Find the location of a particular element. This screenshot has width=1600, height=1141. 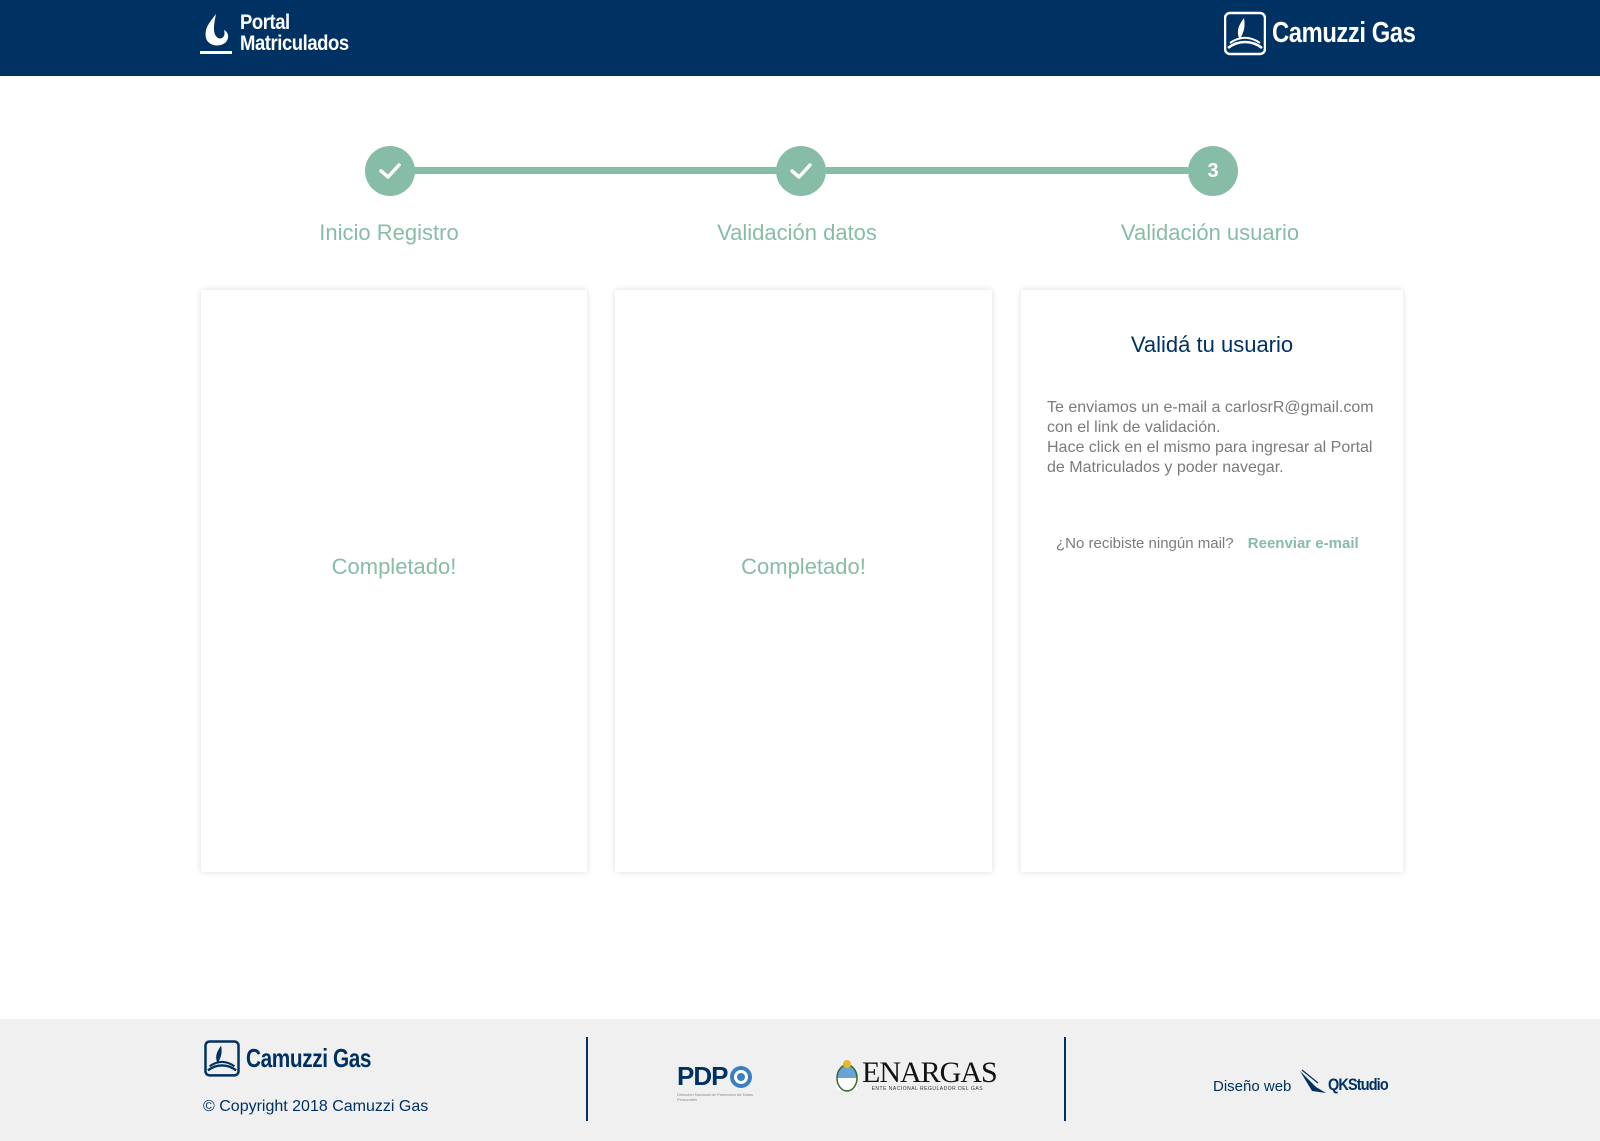

card-step-1: Completado! is located at coordinates (394, 581).